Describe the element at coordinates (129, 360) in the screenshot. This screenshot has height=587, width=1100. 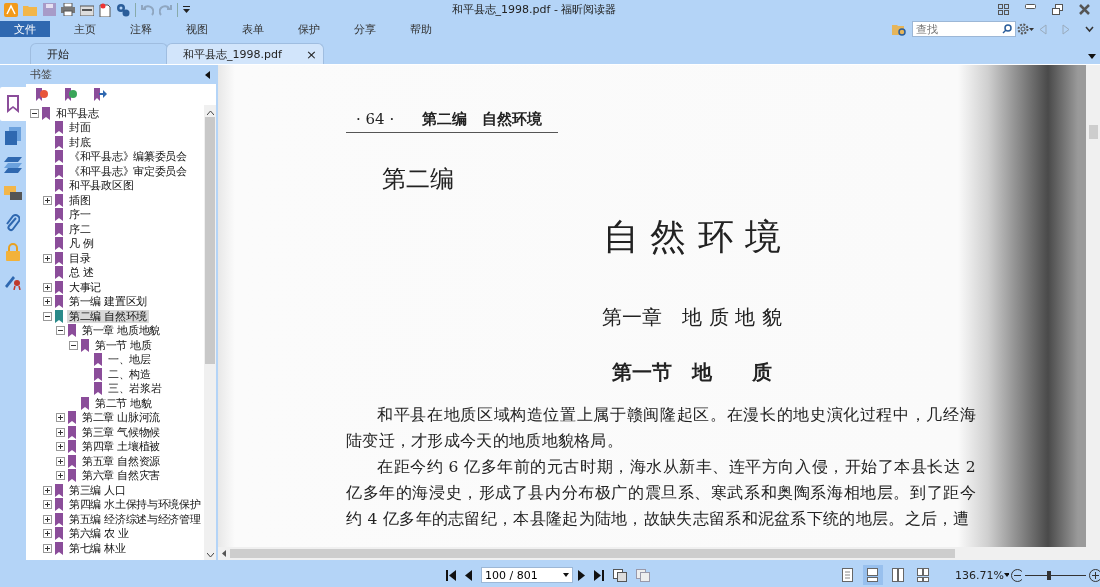
I see `bookmark-item: 一、地层` at that location.